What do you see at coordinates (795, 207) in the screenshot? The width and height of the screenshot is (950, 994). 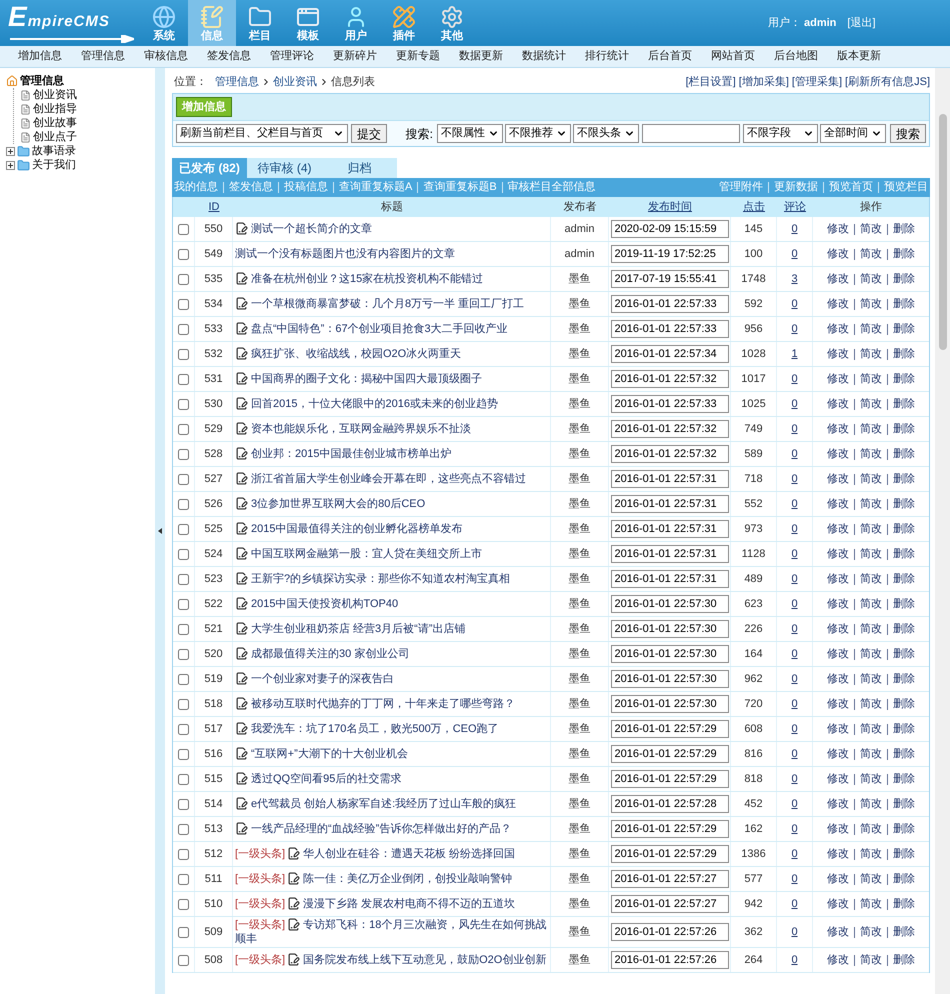 I see `column-header: 评论` at bounding box center [795, 207].